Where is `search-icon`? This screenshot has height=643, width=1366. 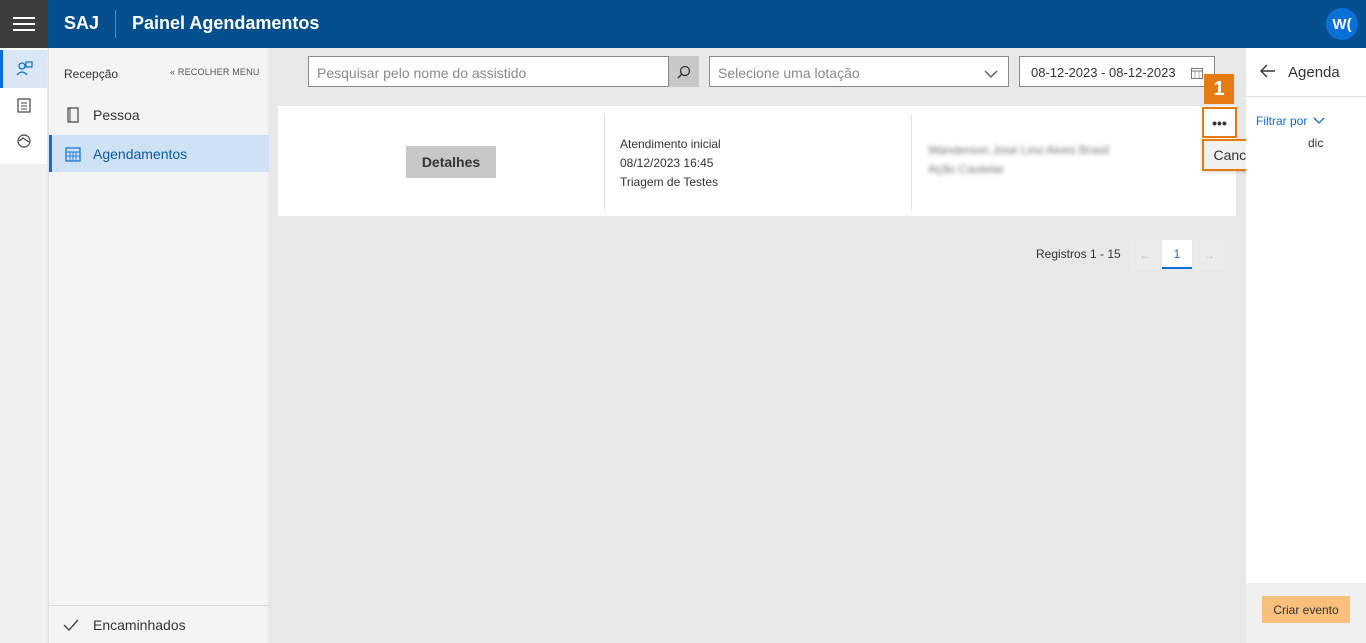 search-icon is located at coordinates (684, 71).